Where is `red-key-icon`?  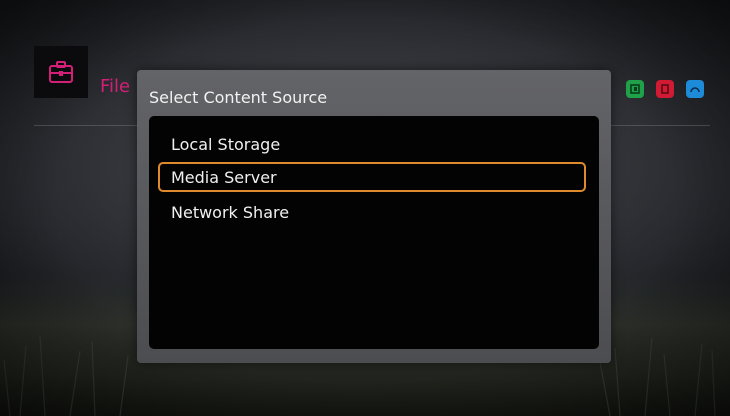
red-key-icon is located at coordinates (665, 89).